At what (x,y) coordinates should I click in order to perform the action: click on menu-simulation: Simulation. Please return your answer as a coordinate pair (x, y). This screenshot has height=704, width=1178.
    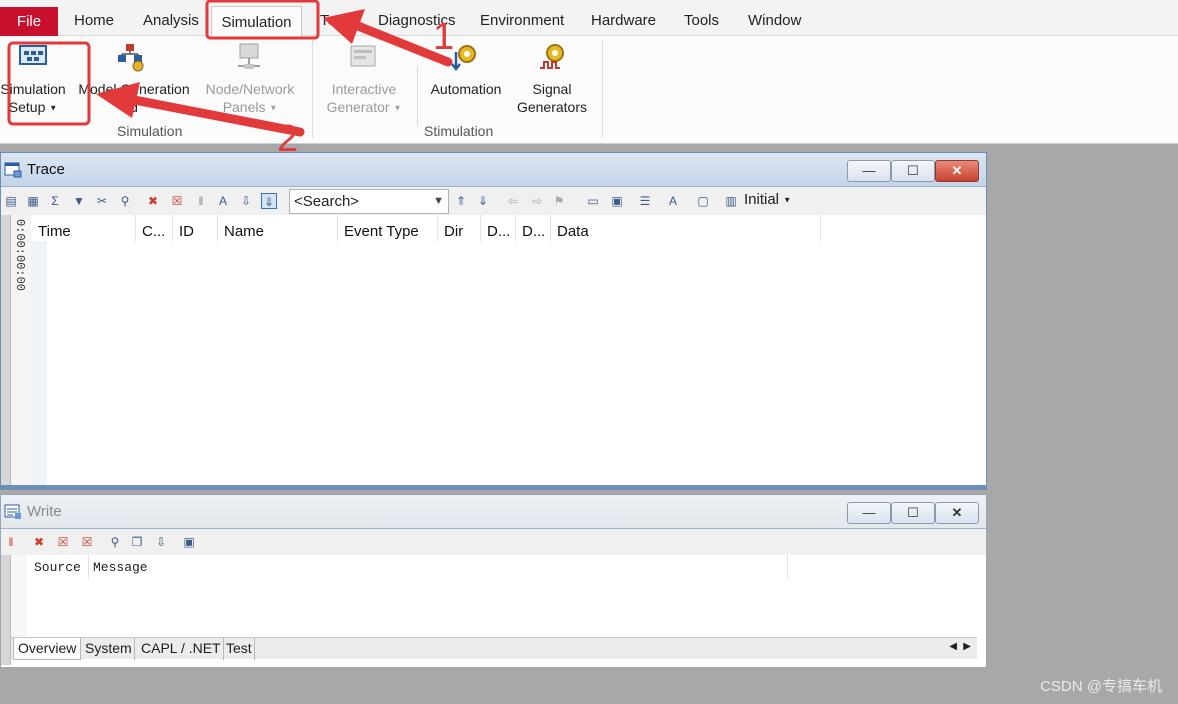
    Looking at the image, I should click on (256, 21).